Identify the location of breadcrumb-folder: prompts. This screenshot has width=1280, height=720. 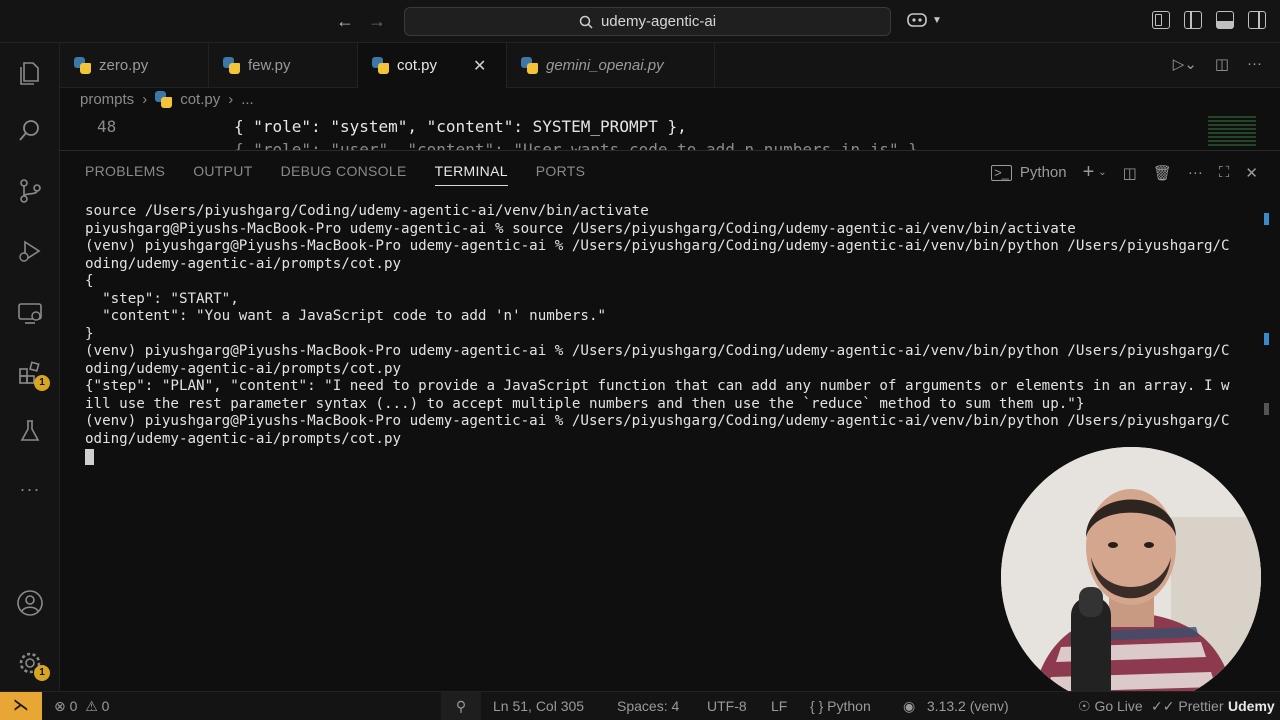
(107, 99).